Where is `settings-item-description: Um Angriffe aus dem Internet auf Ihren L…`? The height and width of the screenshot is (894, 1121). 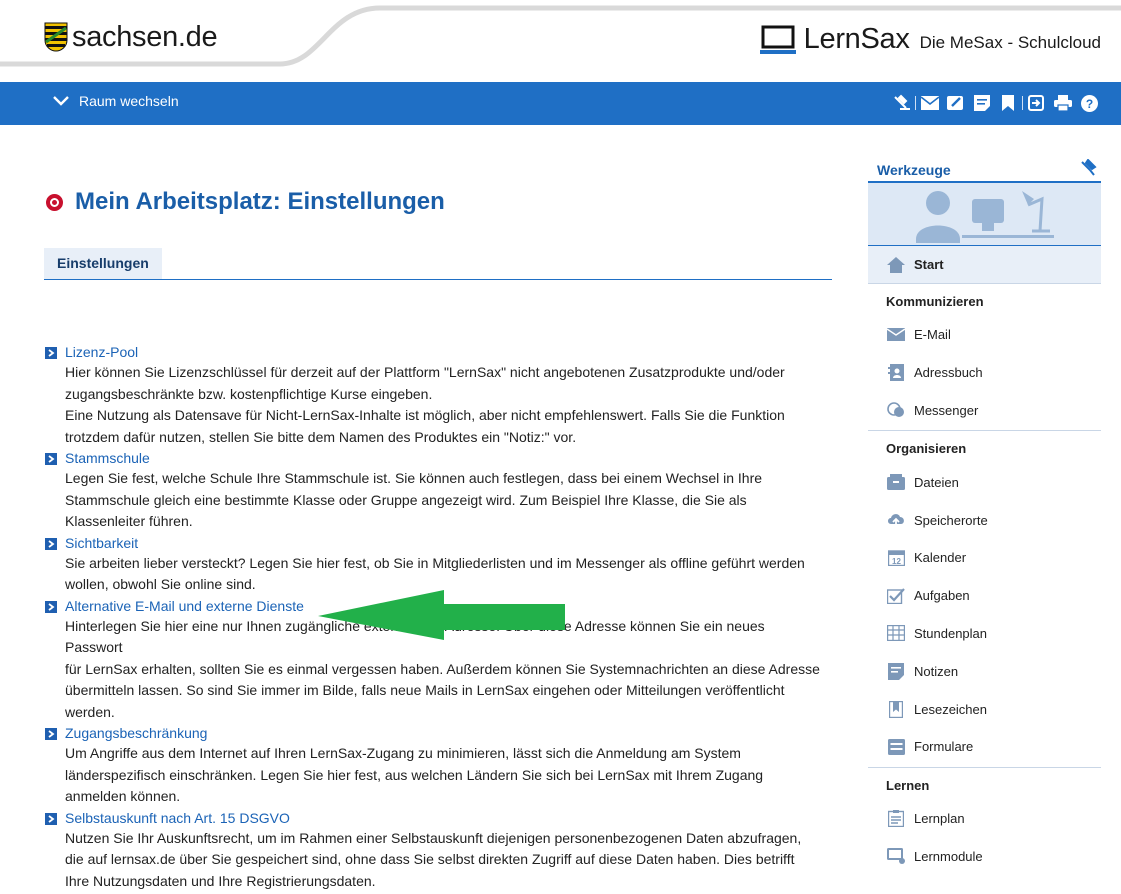
settings-item-description: Um Angriffe aus dem Internet auf Ihren L… is located at coordinates (403, 753).